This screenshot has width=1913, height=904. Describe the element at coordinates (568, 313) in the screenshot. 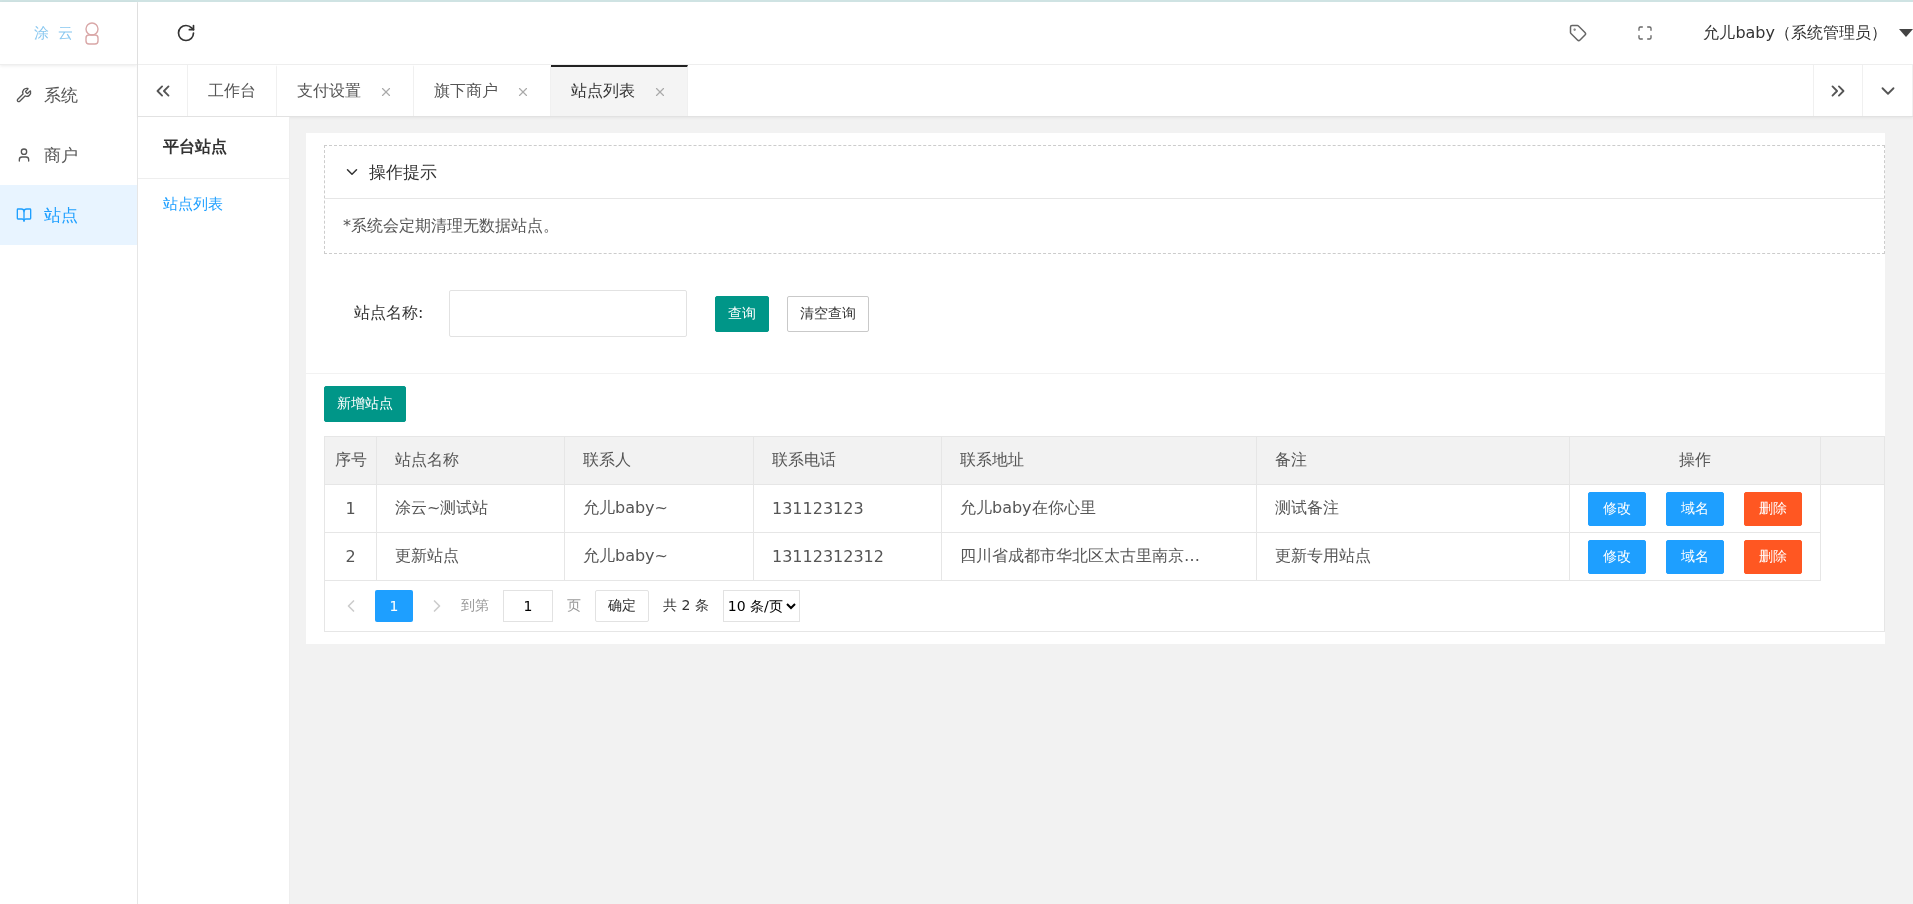

I see `site-name-field` at that location.